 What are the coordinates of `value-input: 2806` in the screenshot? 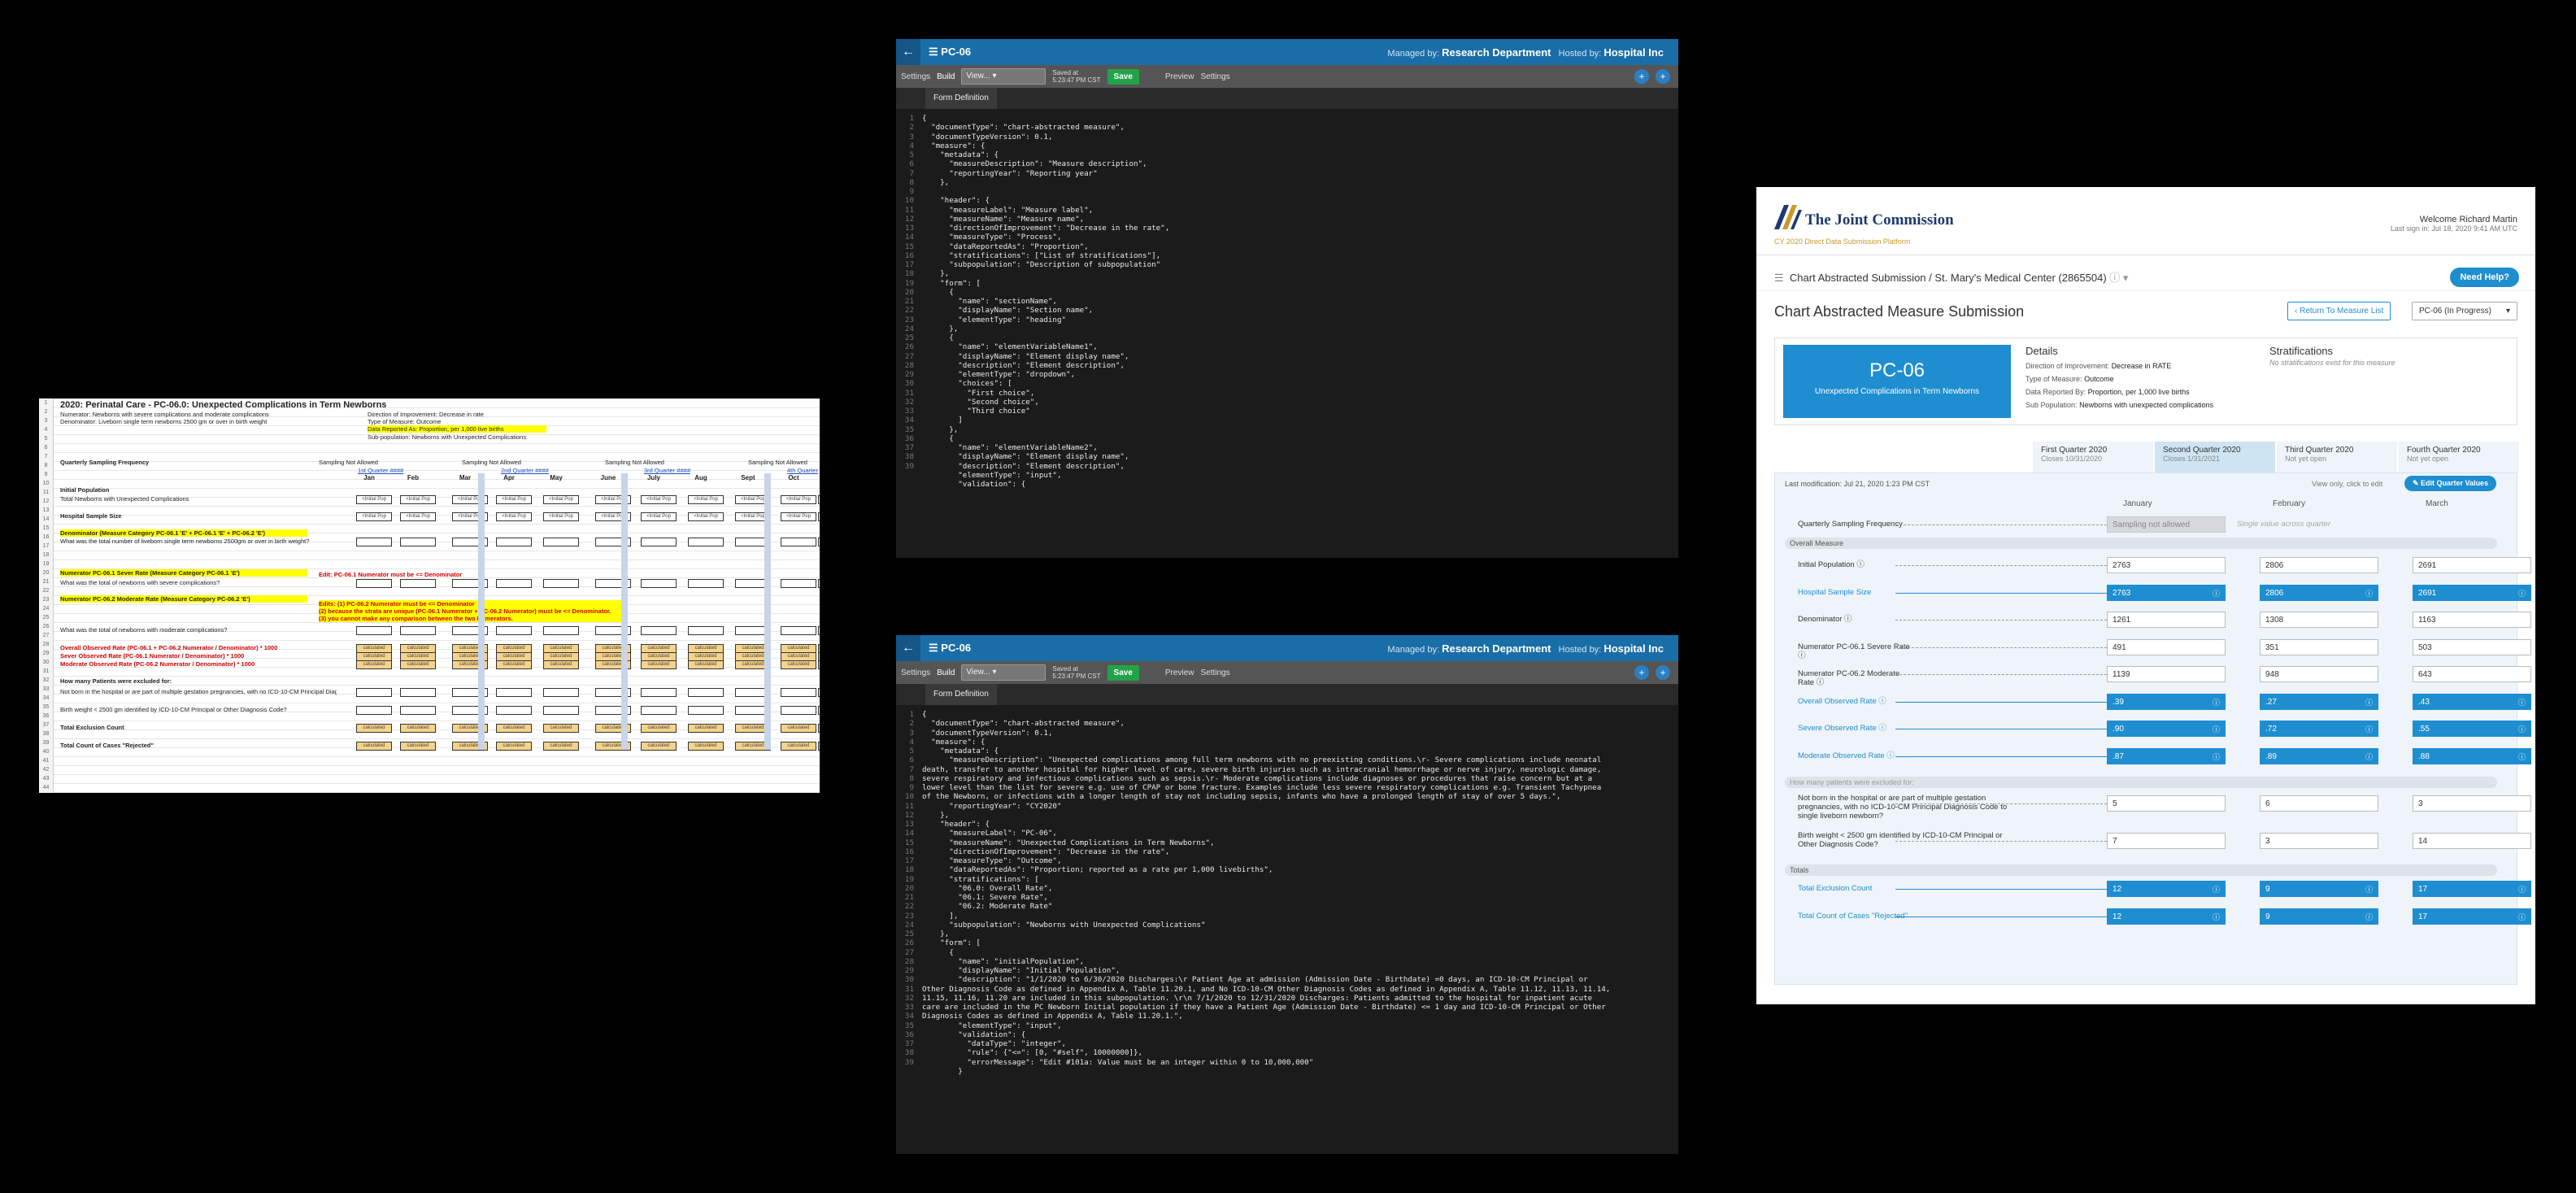 It's located at (2319, 565).